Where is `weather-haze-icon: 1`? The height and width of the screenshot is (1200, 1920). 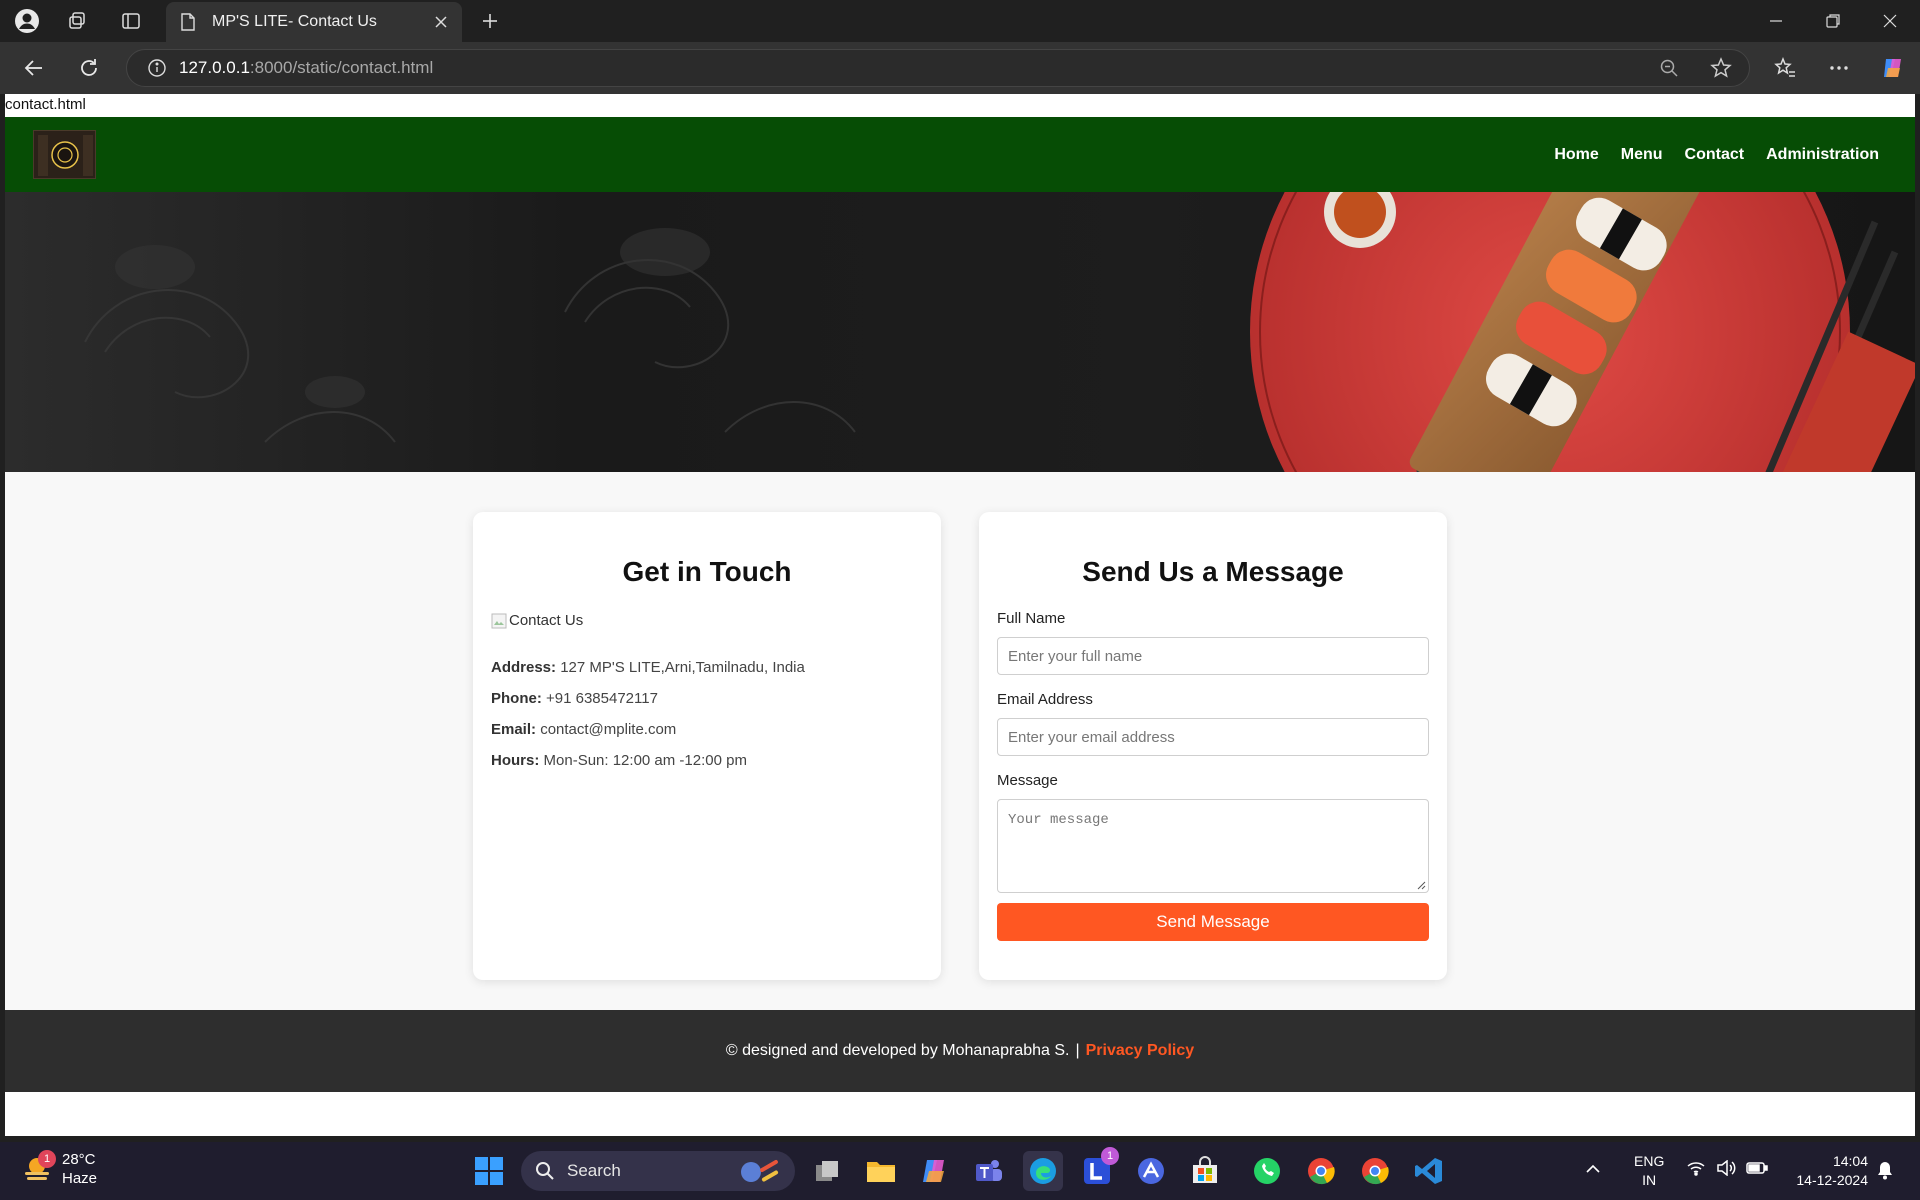
weather-haze-icon: 1 is located at coordinates (38, 1168).